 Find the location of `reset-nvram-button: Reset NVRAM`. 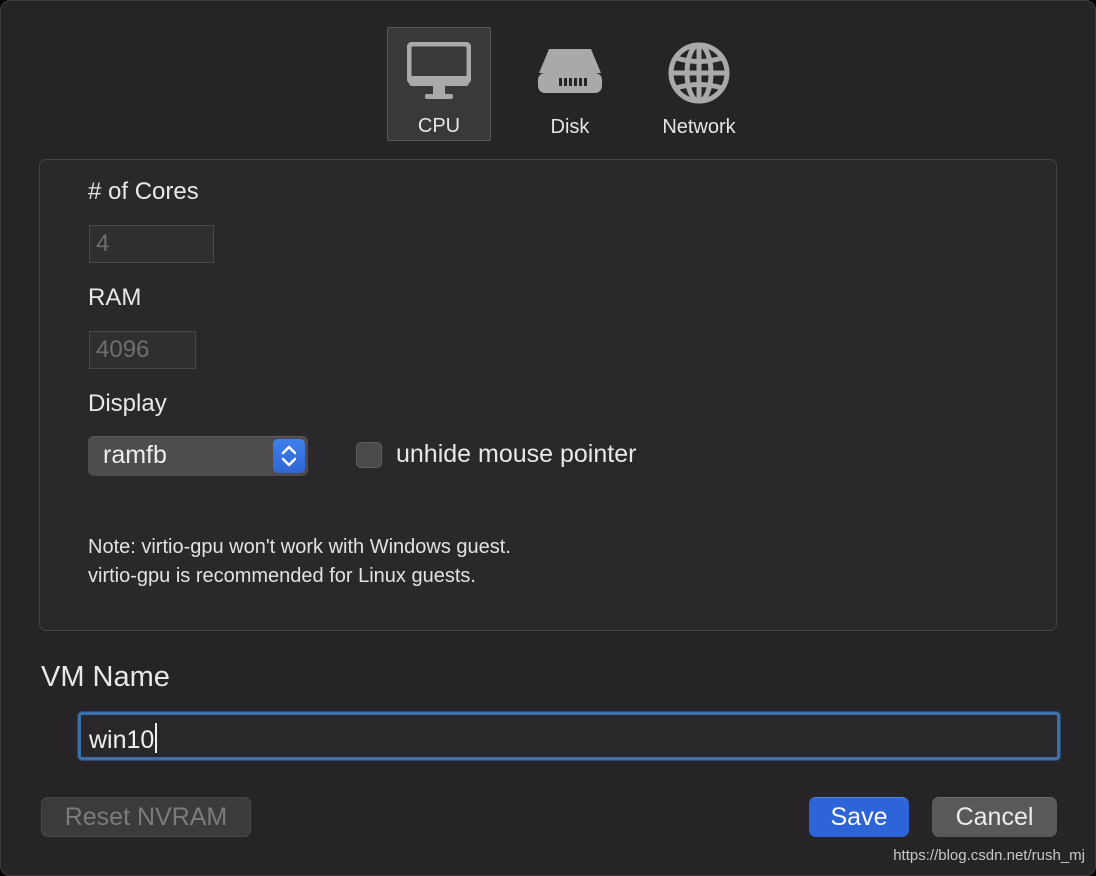

reset-nvram-button: Reset NVRAM is located at coordinates (146, 817).